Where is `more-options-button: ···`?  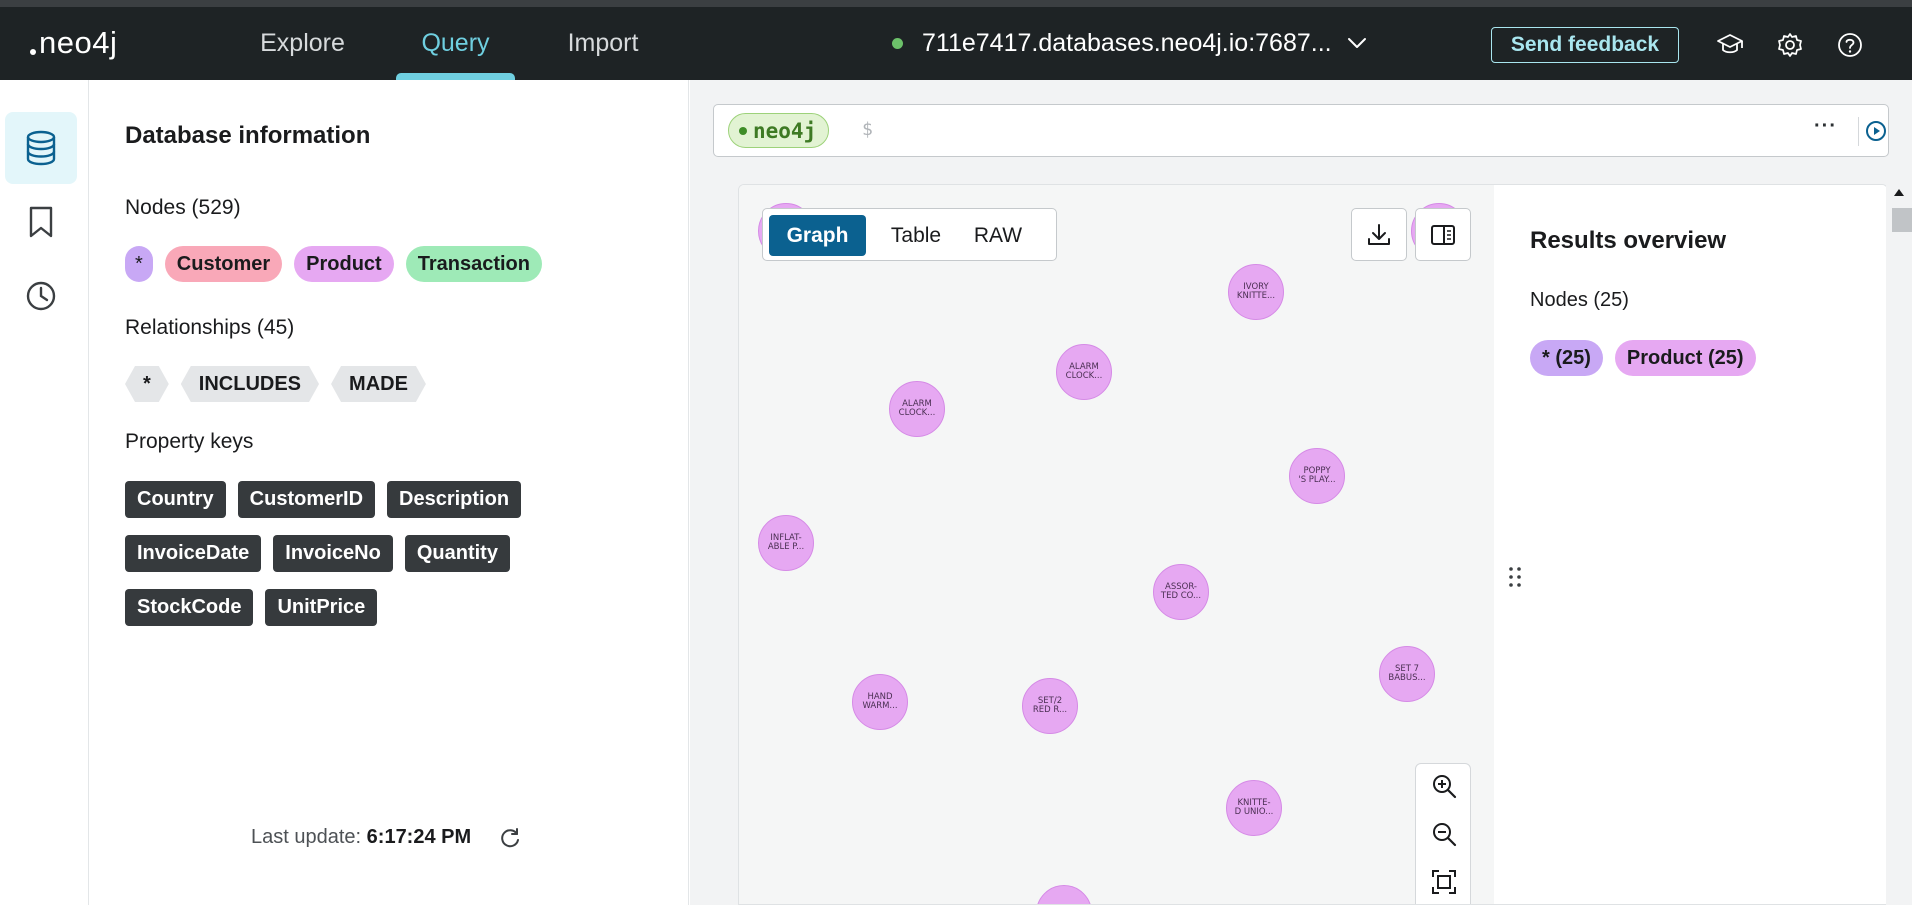 more-options-button: ··· is located at coordinates (1825, 126).